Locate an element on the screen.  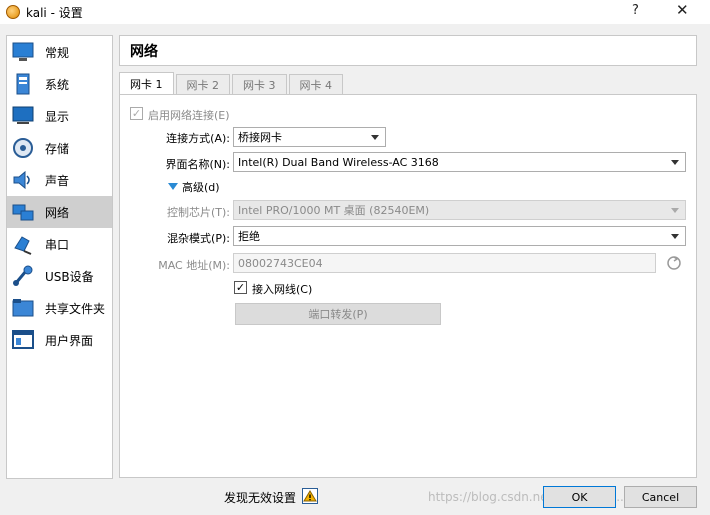
sidebar-item-serial-port: 串口 is located at coordinates (59, 244).